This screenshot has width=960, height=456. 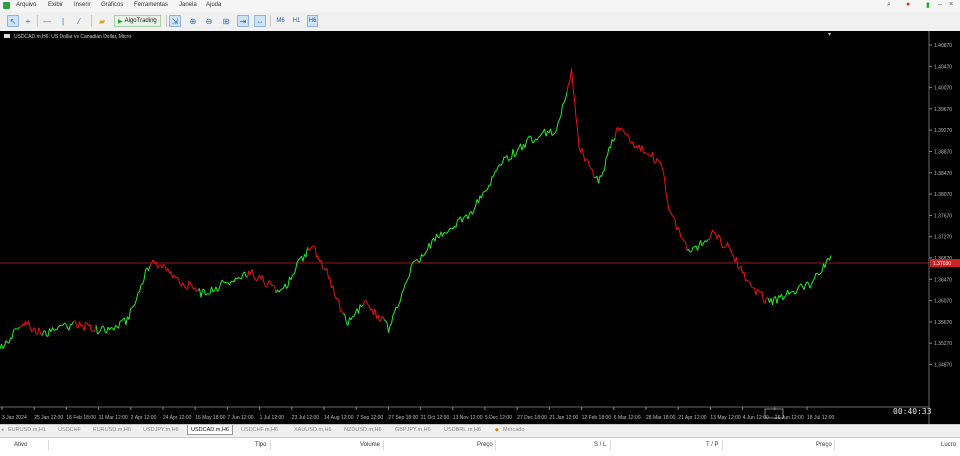 I want to click on grid-icon: ⊞, so click(x=226, y=21).